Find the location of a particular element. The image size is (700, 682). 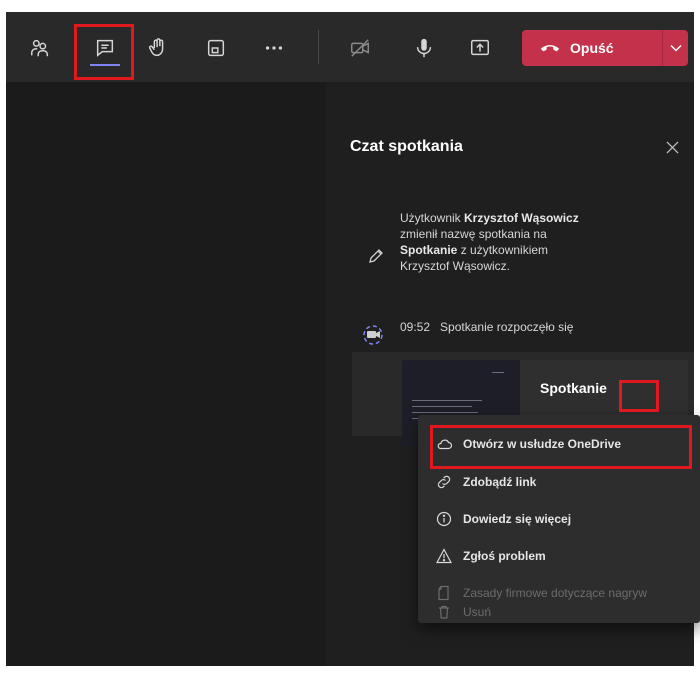

raise-hand-button is located at coordinates (158, 48).